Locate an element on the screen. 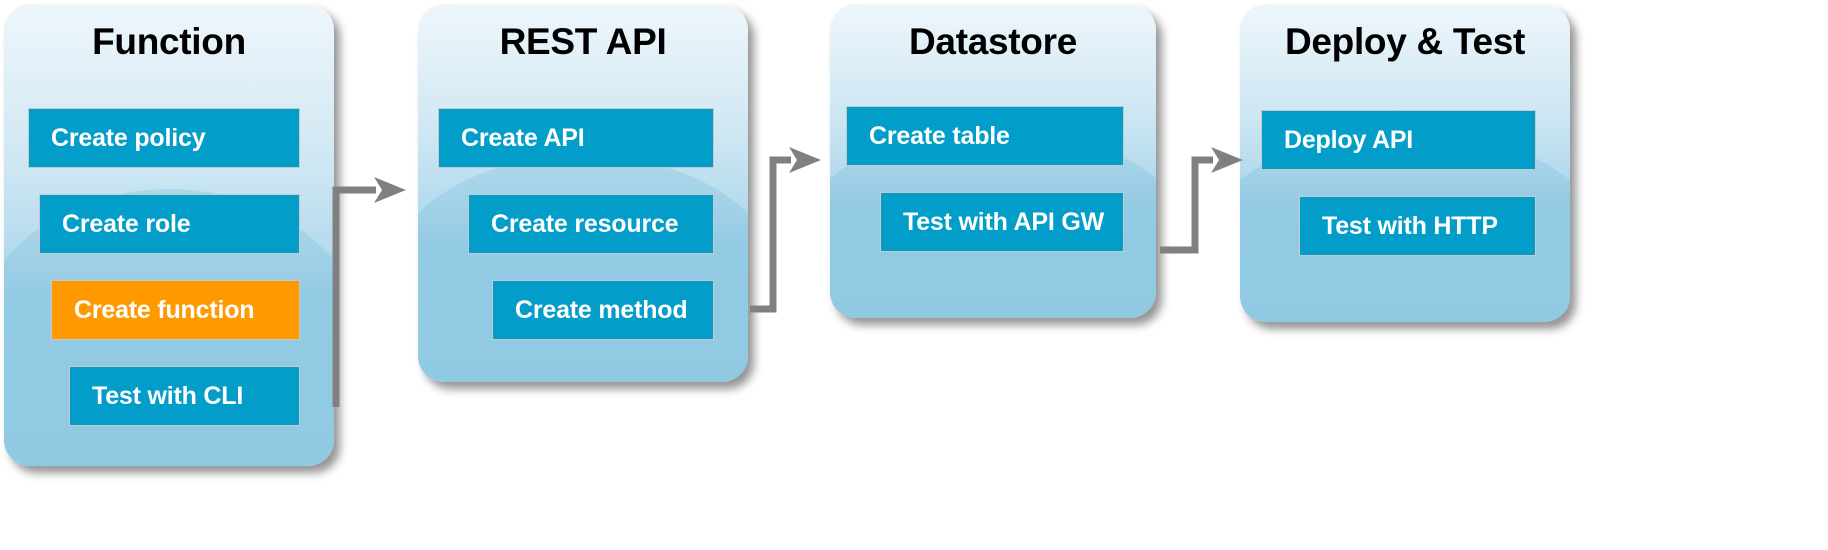  panel-title-deploy-test: Deploy & Test is located at coordinates (1405, 41).